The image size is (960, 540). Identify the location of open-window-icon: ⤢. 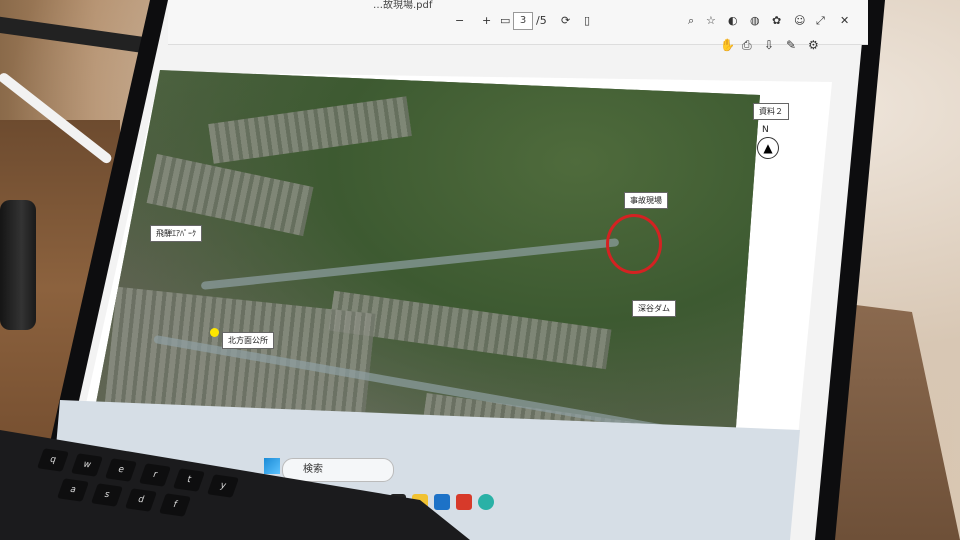
(820, 21).